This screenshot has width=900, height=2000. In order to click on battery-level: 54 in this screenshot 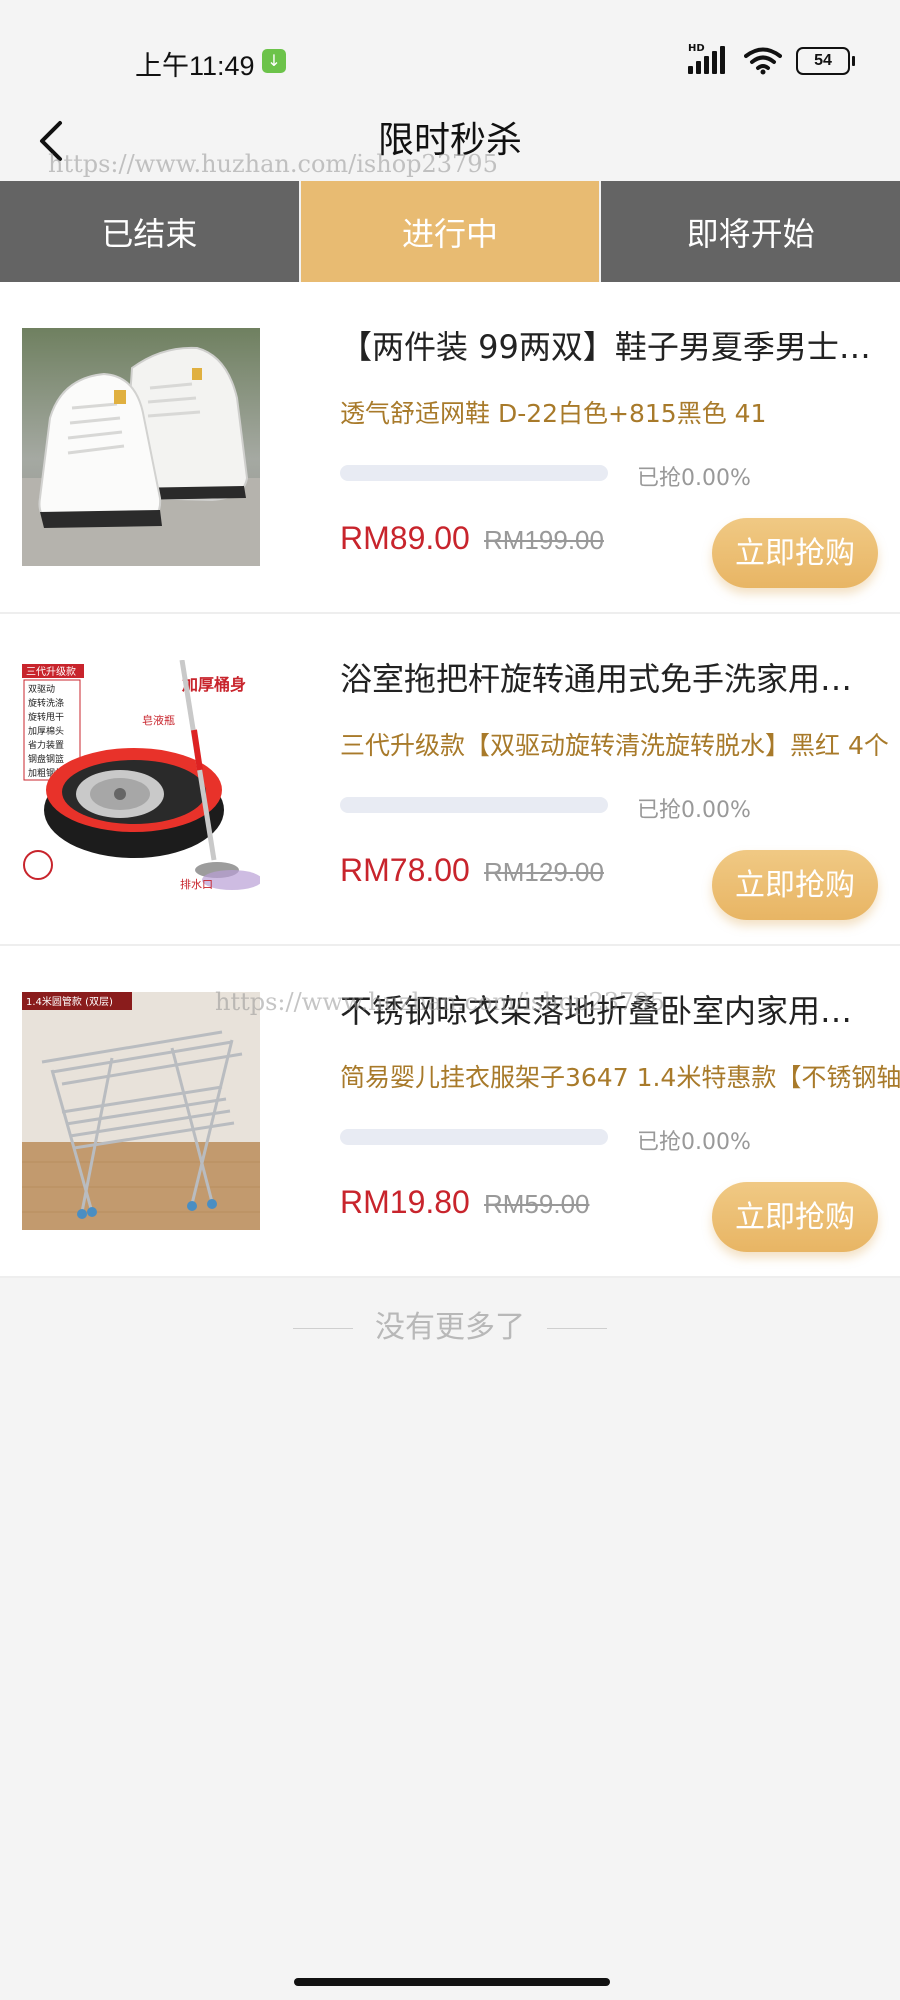, I will do `click(823, 60)`.